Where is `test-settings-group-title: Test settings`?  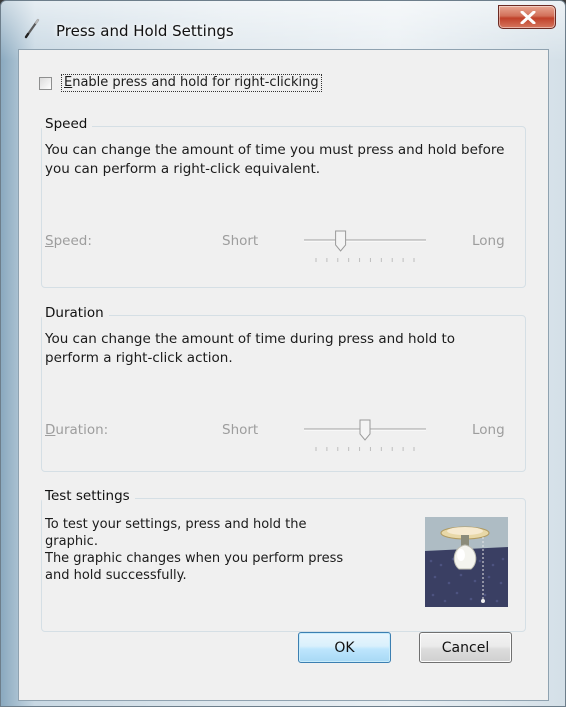
test-settings-group-title: Test settings is located at coordinates (88, 496).